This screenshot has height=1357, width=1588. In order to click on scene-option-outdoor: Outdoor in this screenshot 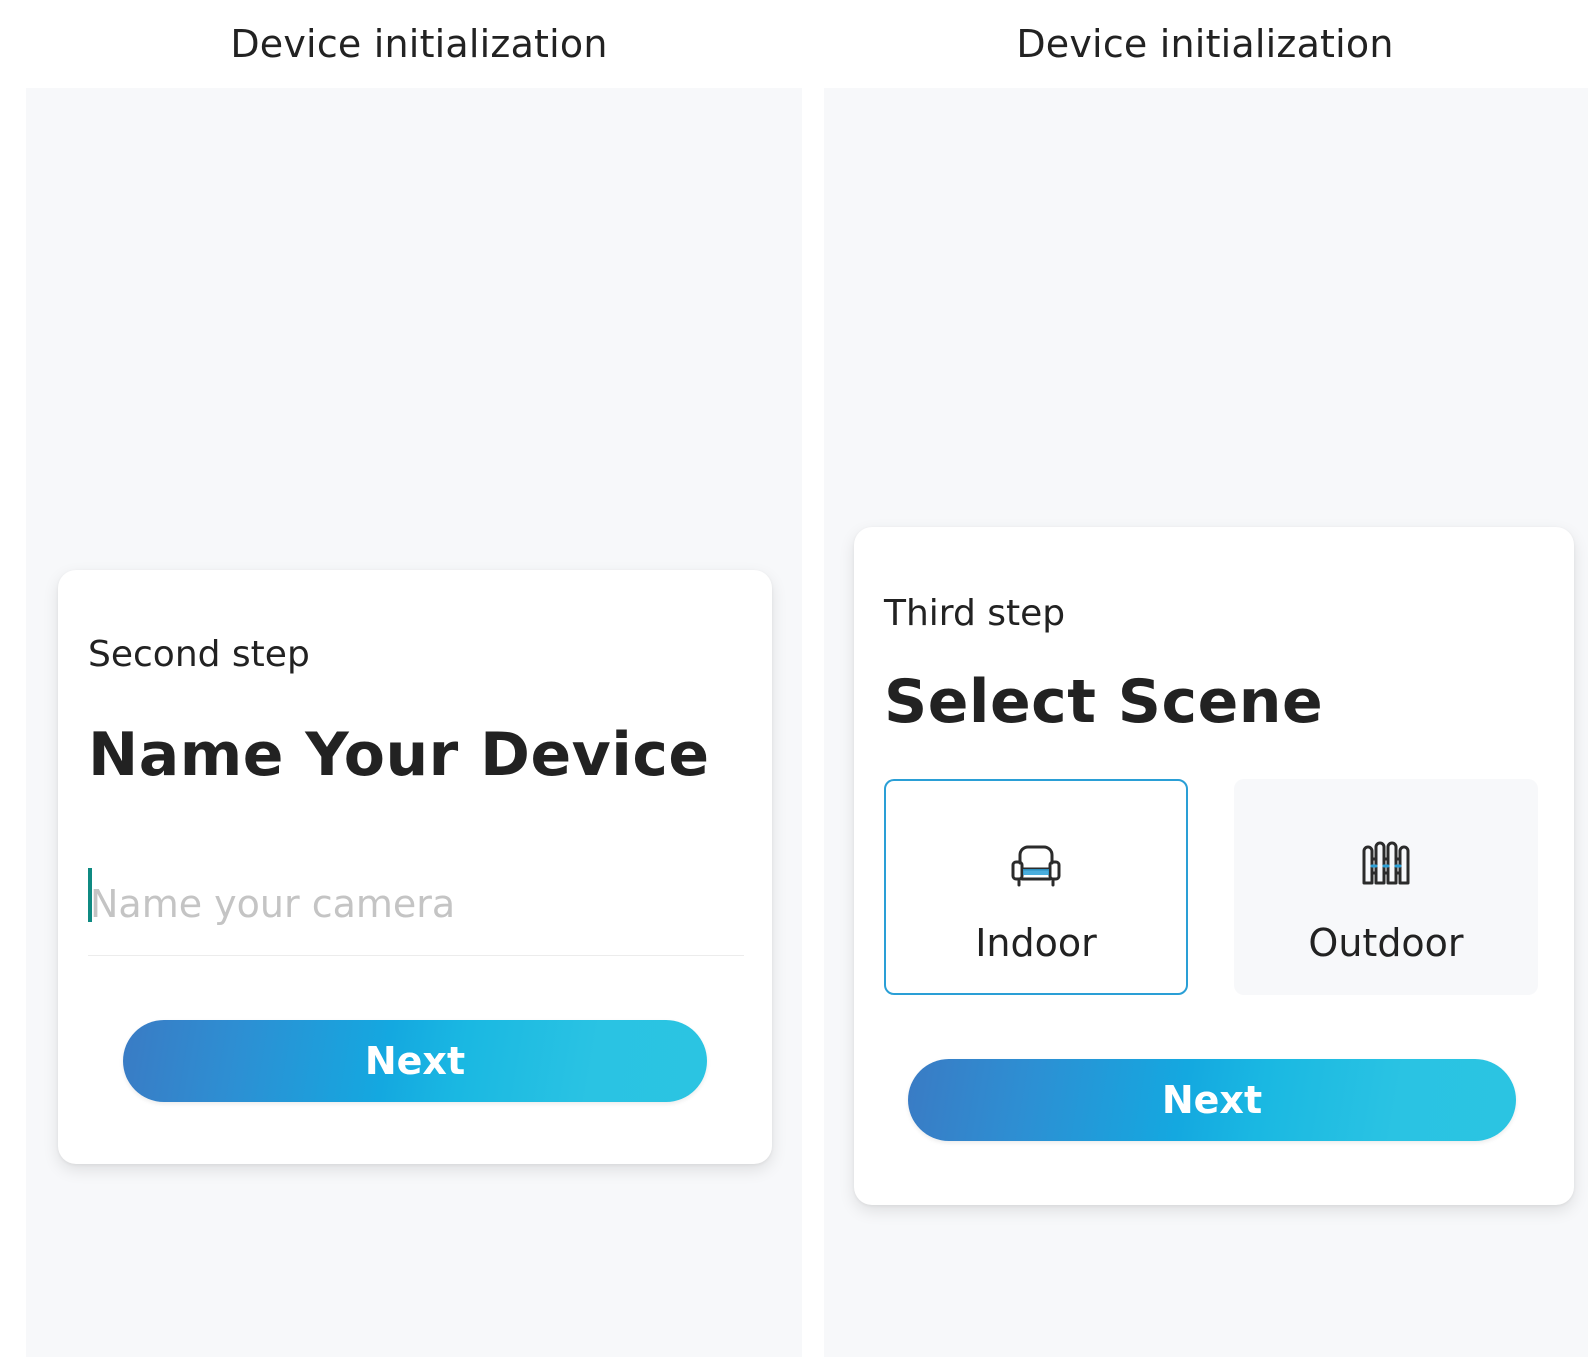, I will do `click(1386, 887)`.